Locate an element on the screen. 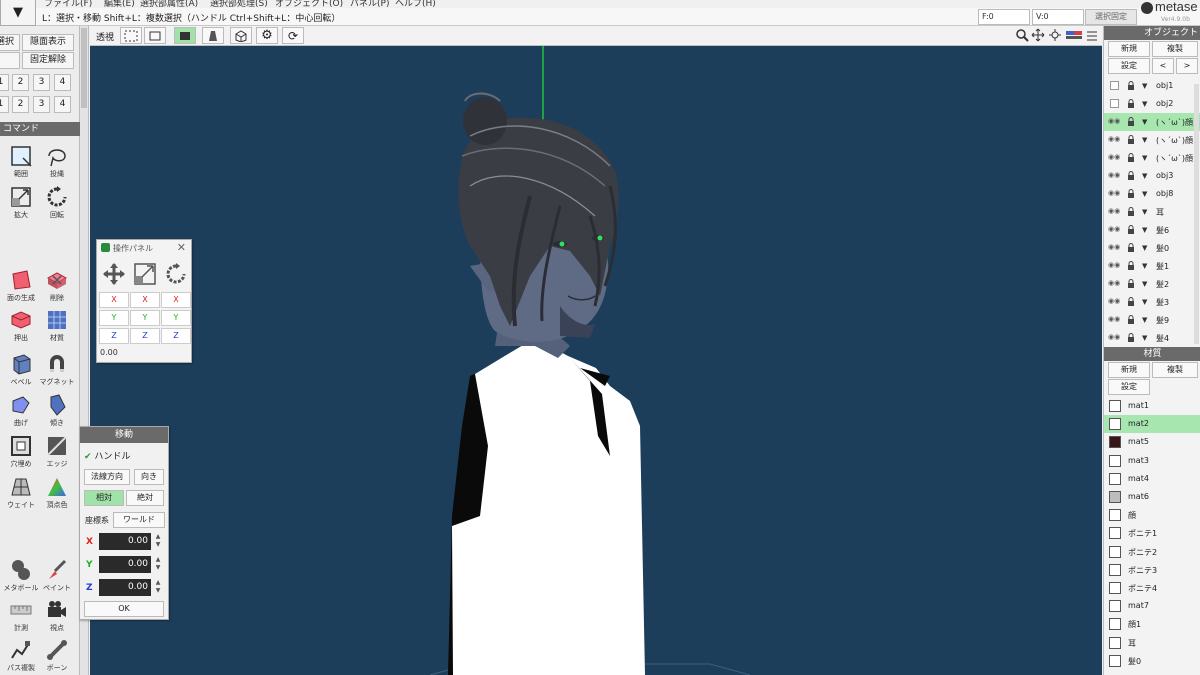 The height and width of the screenshot is (675, 1200). object-settings-button: 設定 is located at coordinates (1129, 66).